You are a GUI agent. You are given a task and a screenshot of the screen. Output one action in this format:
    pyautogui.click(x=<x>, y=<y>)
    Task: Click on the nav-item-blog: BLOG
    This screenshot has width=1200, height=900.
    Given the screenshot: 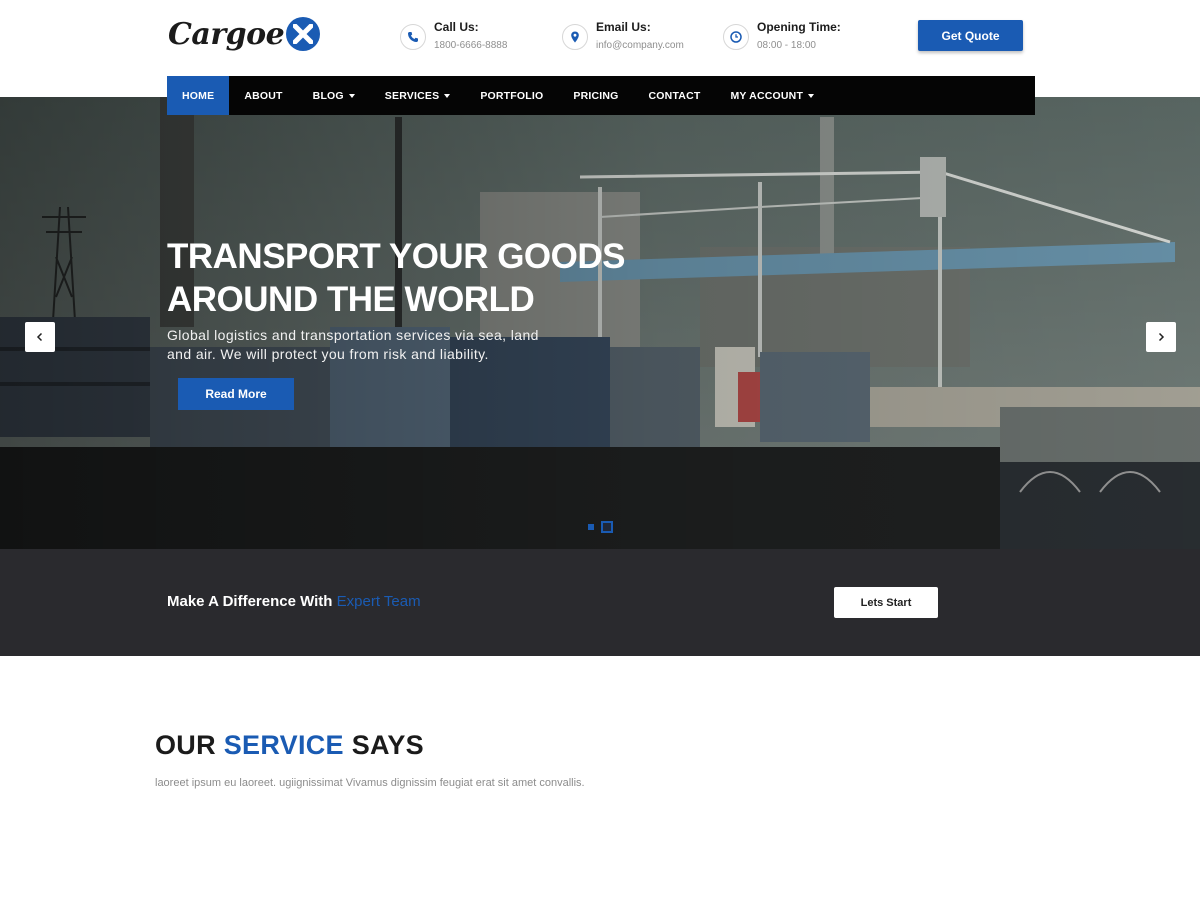 What is the action you would take?
    pyautogui.click(x=334, y=95)
    